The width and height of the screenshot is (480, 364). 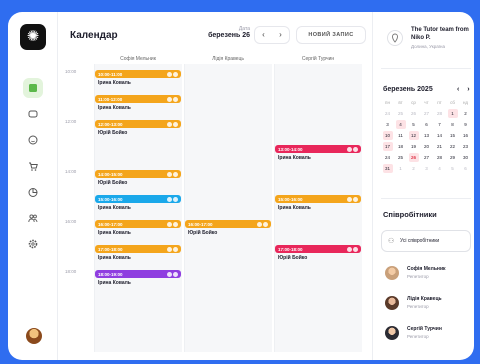 I want to click on staff-column, so click(x=228, y=208).